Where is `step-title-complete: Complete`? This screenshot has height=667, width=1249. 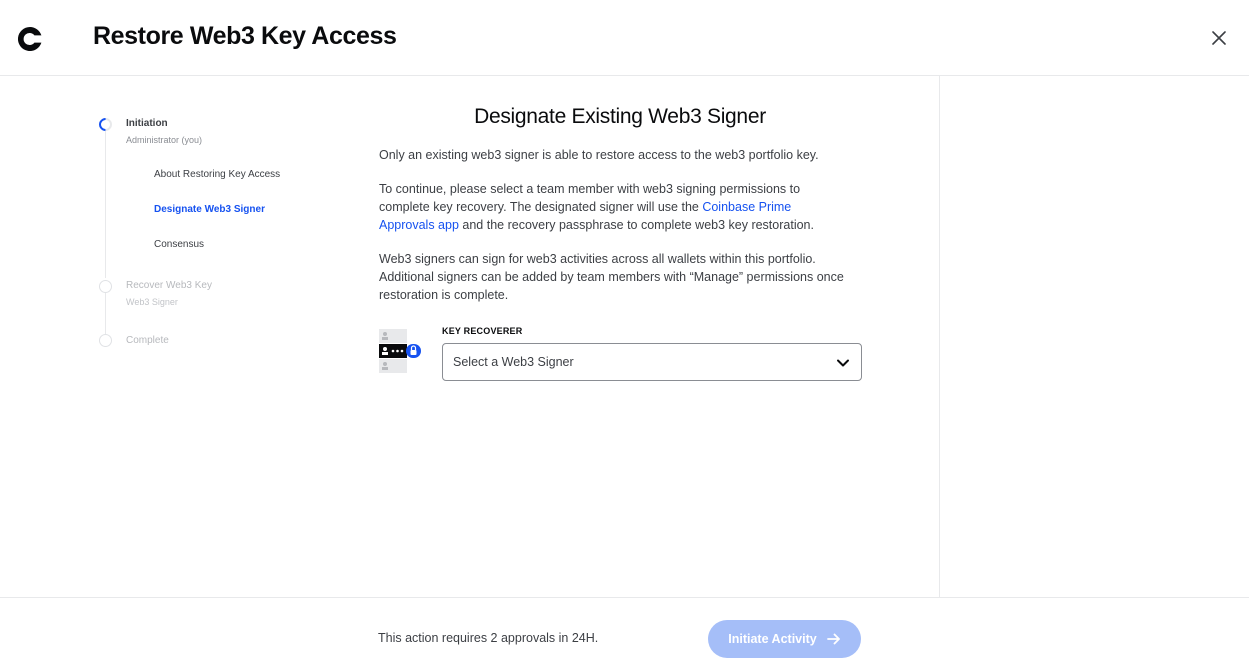 step-title-complete: Complete is located at coordinates (147, 340).